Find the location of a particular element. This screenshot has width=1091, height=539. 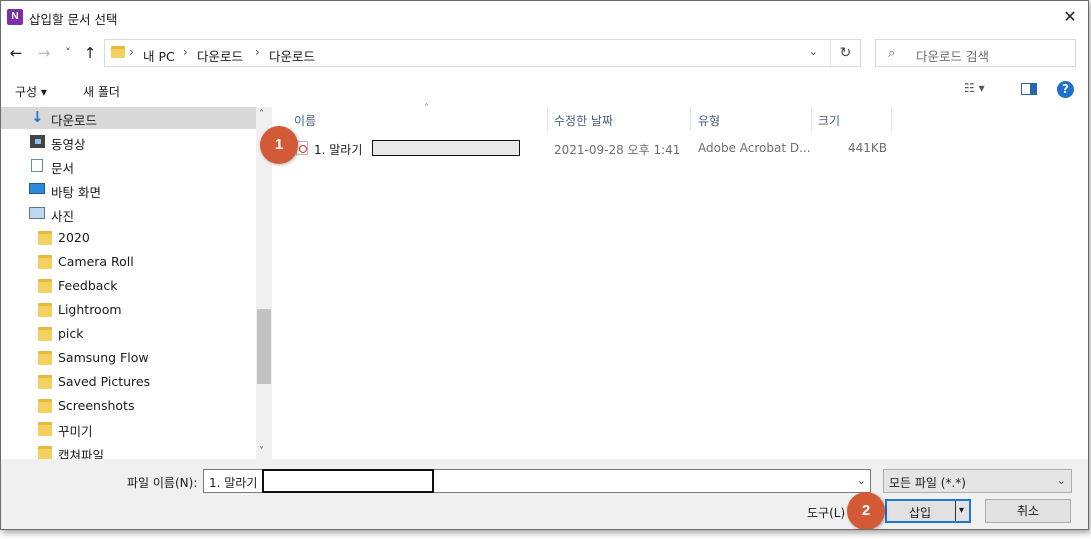

sidebar-item-label: pick is located at coordinates (71, 333).